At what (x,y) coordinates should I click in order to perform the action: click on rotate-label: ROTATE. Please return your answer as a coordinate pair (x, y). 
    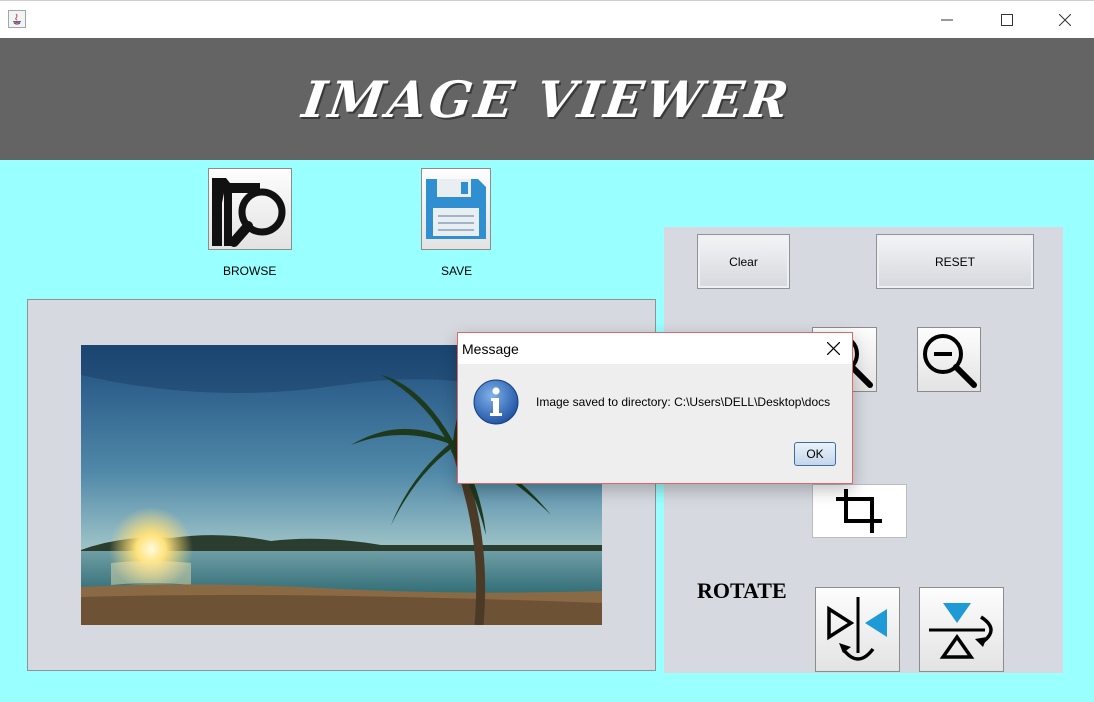
    Looking at the image, I should click on (742, 590).